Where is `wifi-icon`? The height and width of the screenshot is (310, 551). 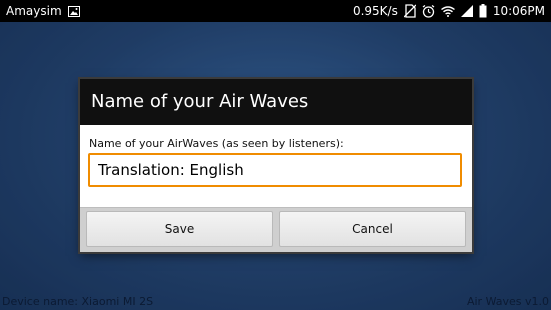 wifi-icon is located at coordinates (447, 11).